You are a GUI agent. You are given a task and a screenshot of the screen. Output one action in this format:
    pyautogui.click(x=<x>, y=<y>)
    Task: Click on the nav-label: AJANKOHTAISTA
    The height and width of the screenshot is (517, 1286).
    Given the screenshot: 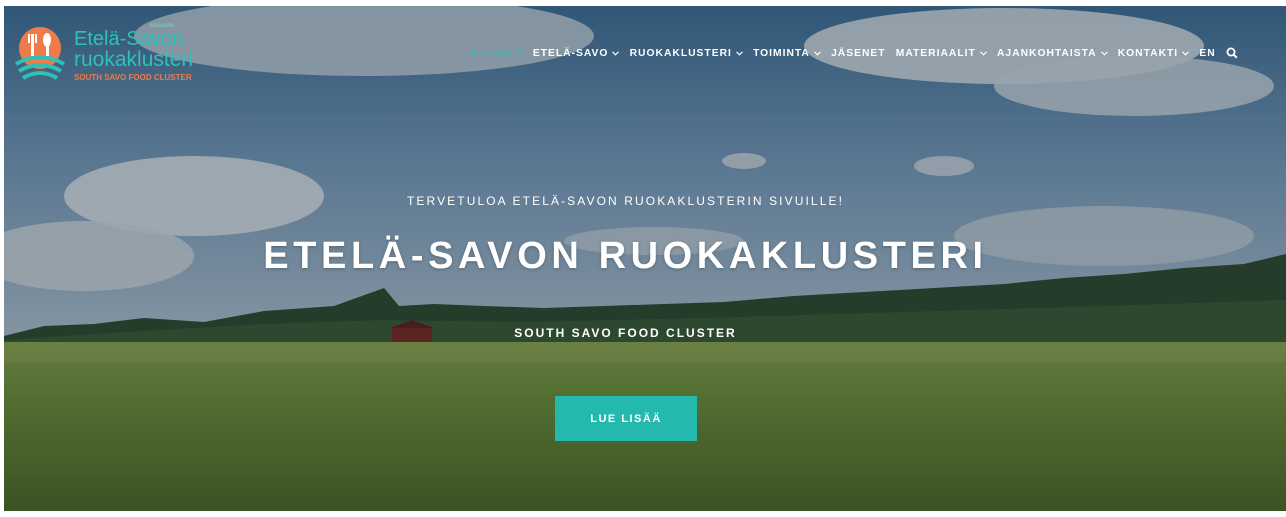 What is the action you would take?
    pyautogui.click(x=1046, y=53)
    